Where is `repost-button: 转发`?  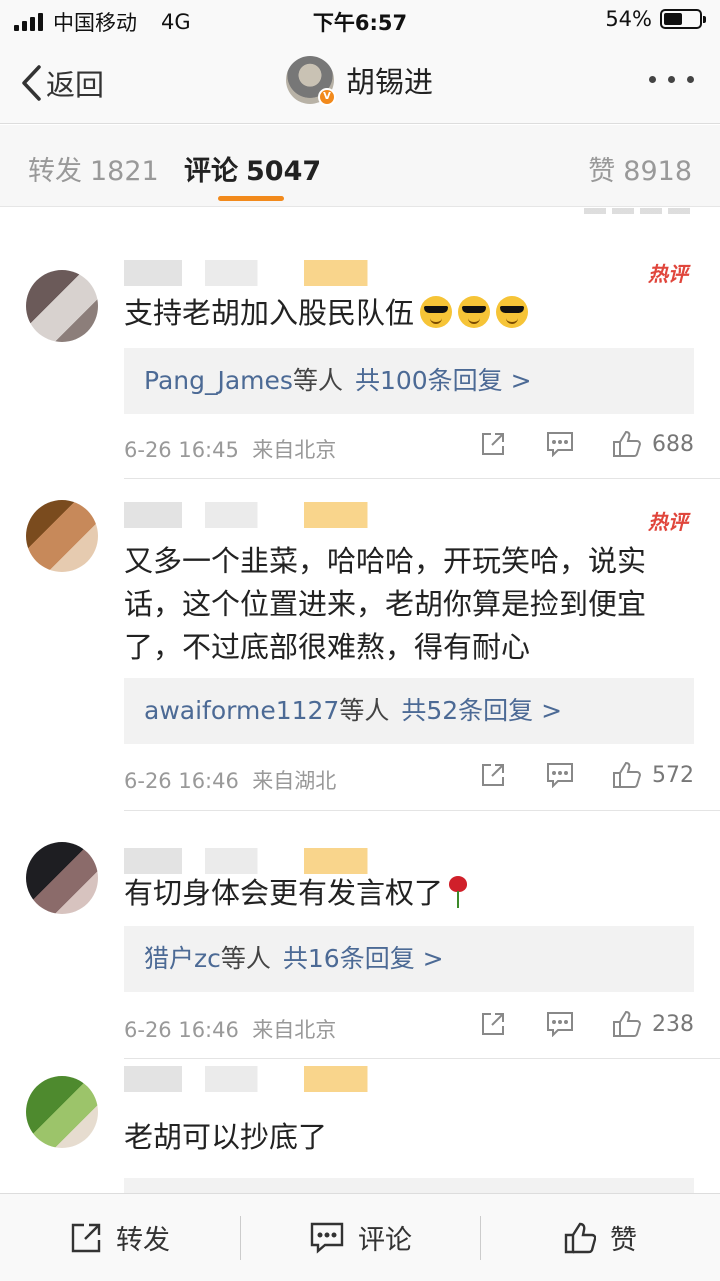
repost-button: 转发 is located at coordinates (120, 1237).